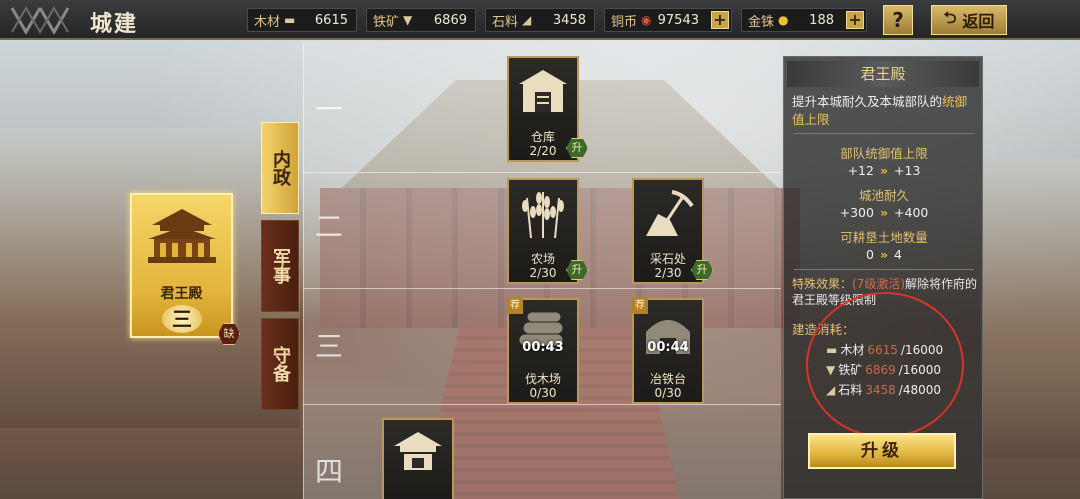 The height and width of the screenshot is (499, 1080). Describe the element at coordinates (280, 168) in the screenshot. I see `tab-internal-affairs: 内政` at that location.